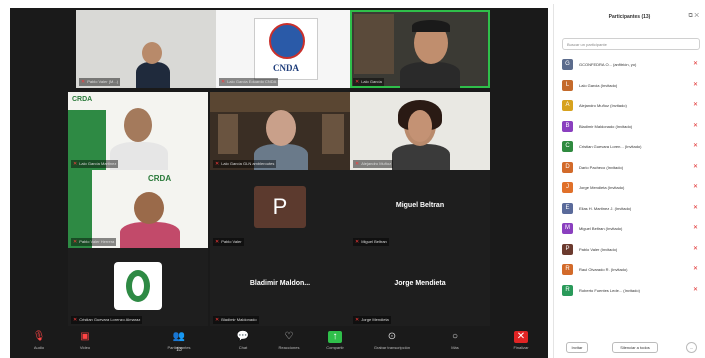 This screenshot has width=705, height=358. Describe the element at coordinates (243, 343) in the screenshot. I see `chat-button: 💬 Chat` at that location.